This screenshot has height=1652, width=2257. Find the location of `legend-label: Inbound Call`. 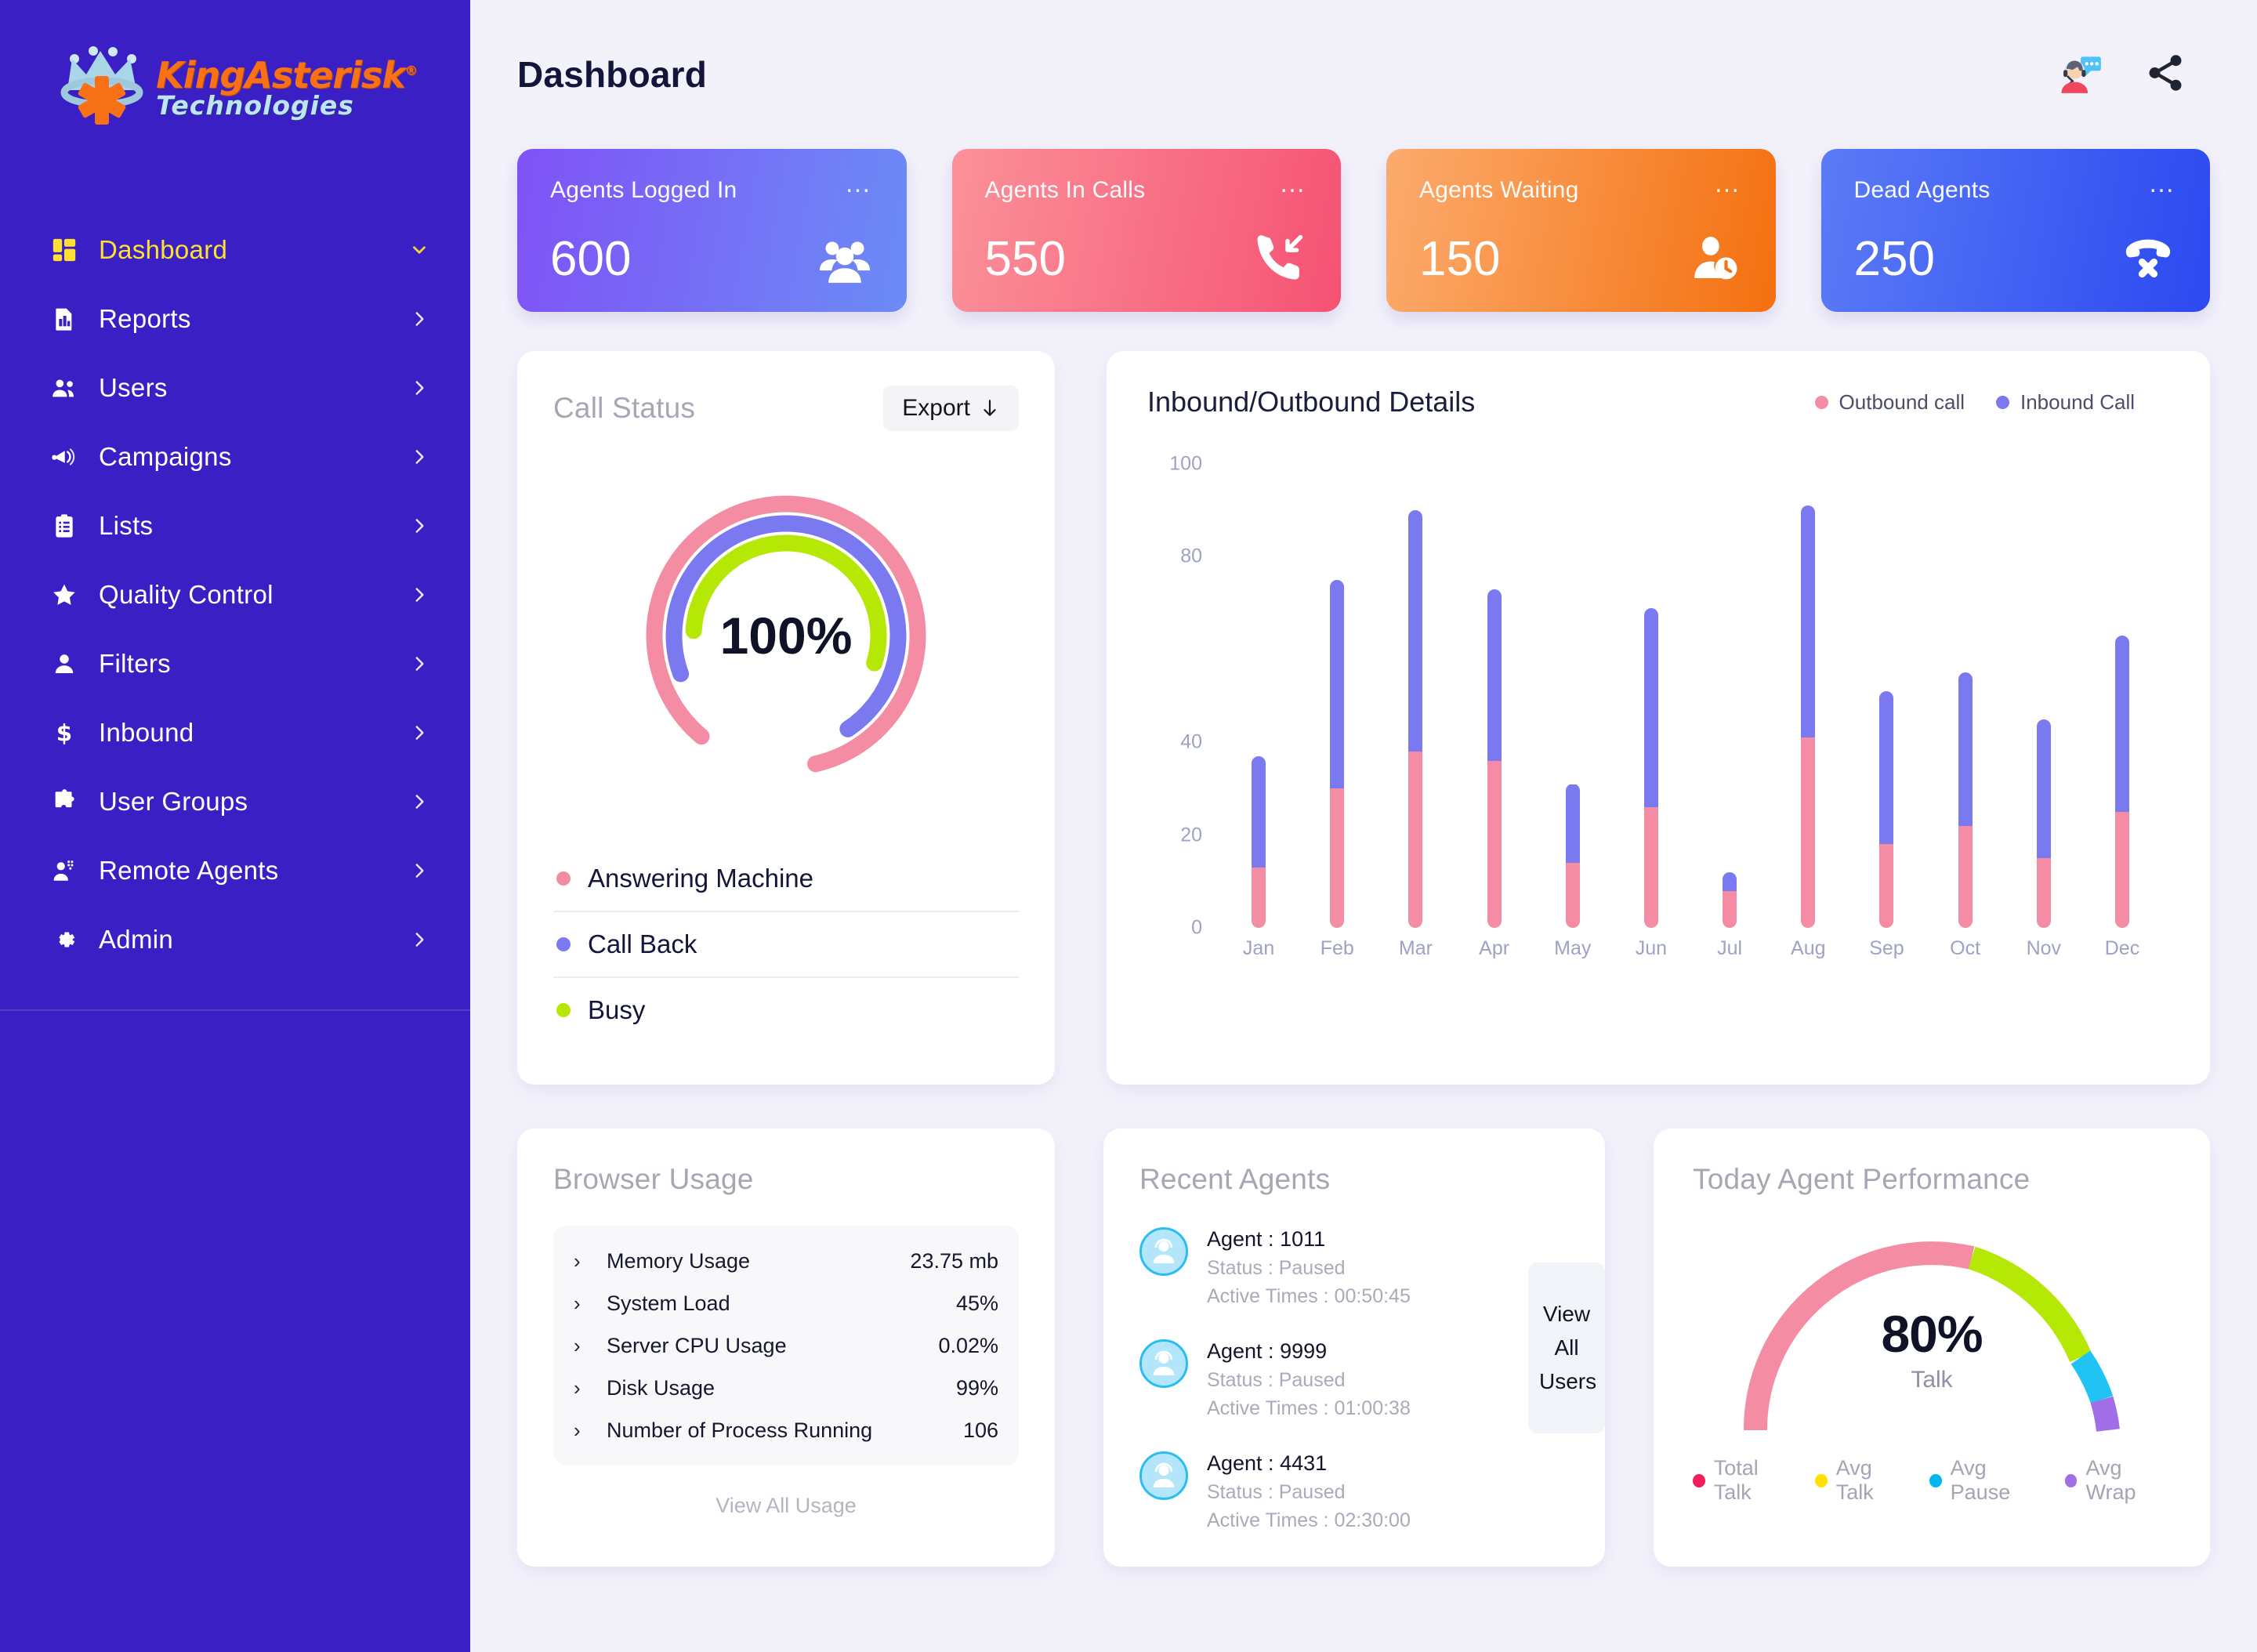

legend-label: Inbound Call is located at coordinates (2077, 402).